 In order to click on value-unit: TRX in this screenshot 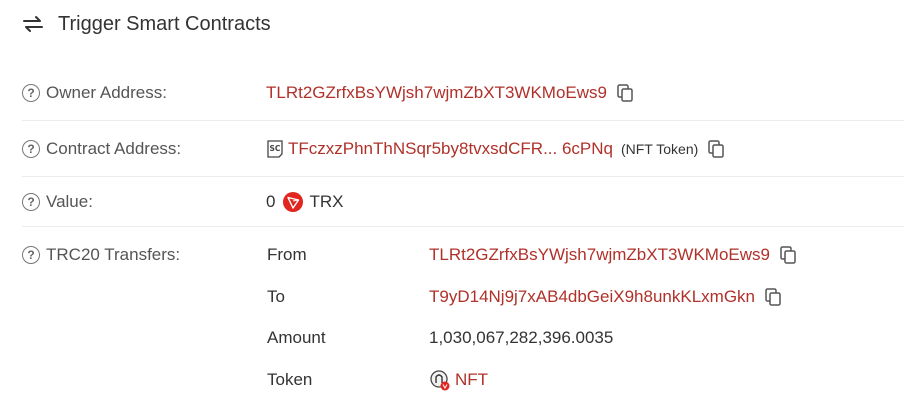, I will do `click(326, 201)`.